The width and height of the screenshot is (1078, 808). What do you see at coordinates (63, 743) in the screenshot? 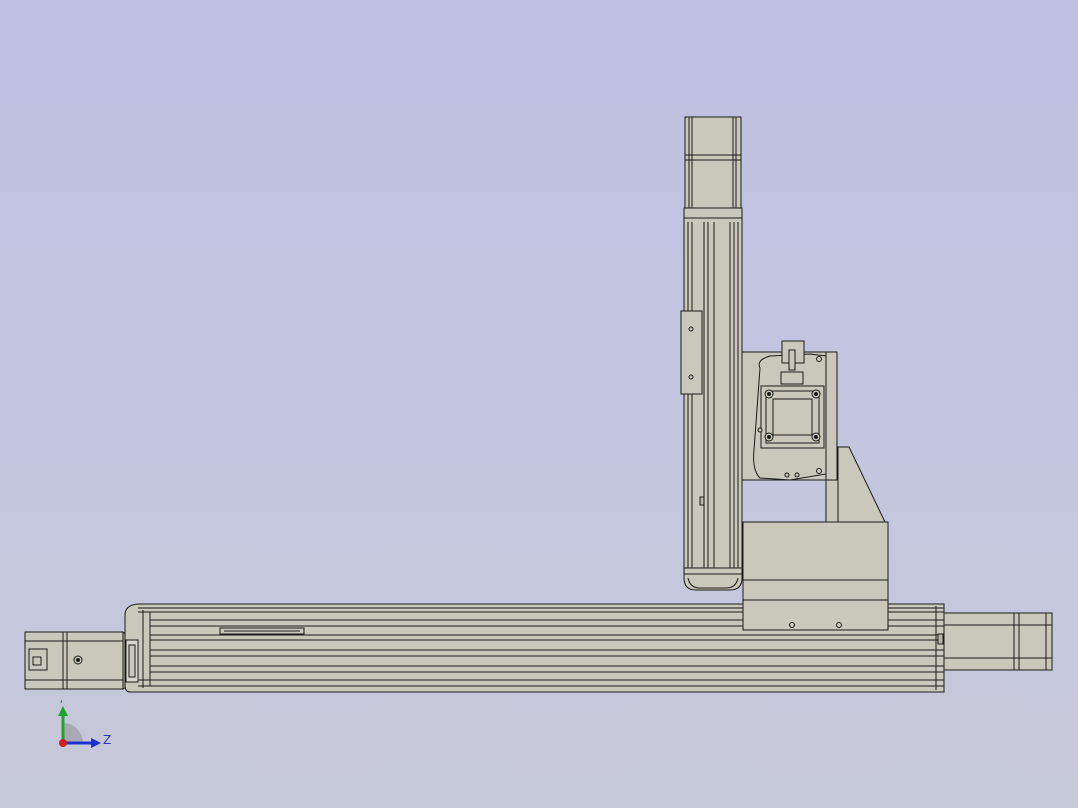
I see `triad-origin` at bounding box center [63, 743].